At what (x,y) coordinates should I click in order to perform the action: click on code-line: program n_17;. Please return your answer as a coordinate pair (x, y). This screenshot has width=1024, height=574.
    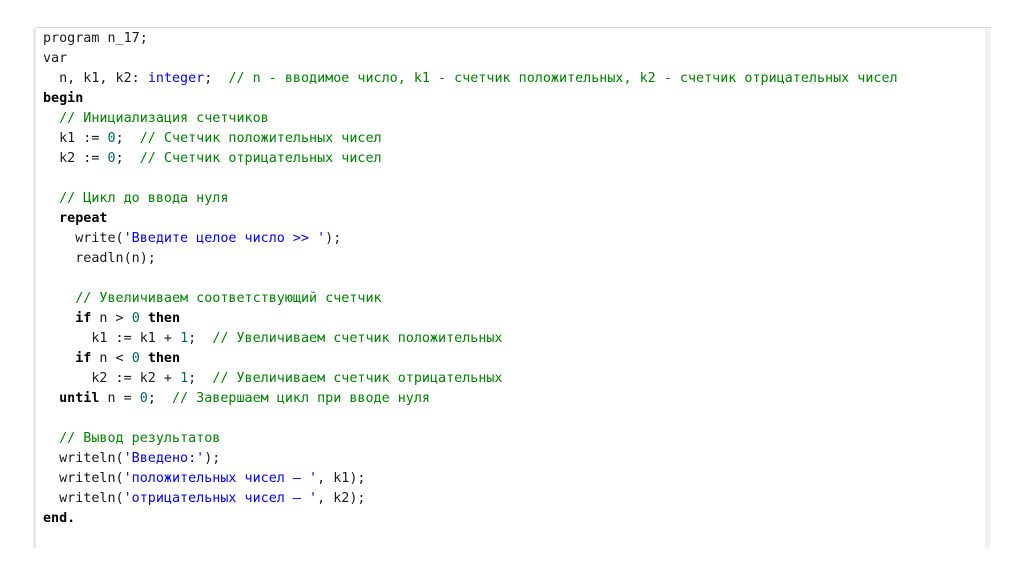
    Looking at the image, I should click on (470, 39).